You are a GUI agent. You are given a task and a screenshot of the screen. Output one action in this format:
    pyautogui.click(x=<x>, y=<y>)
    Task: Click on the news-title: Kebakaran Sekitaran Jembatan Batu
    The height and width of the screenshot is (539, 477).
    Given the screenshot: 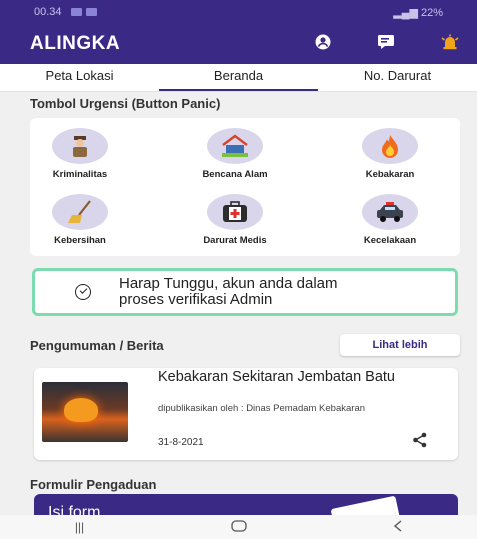 What is the action you would take?
    pyautogui.click(x=276, y=377)
    